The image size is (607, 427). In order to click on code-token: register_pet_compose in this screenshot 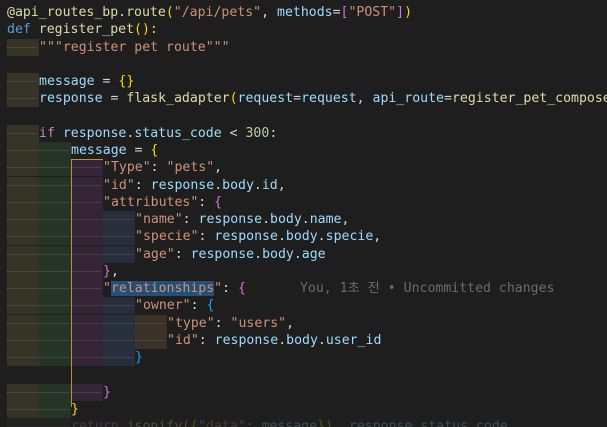, I will do `click(529, 99)`.